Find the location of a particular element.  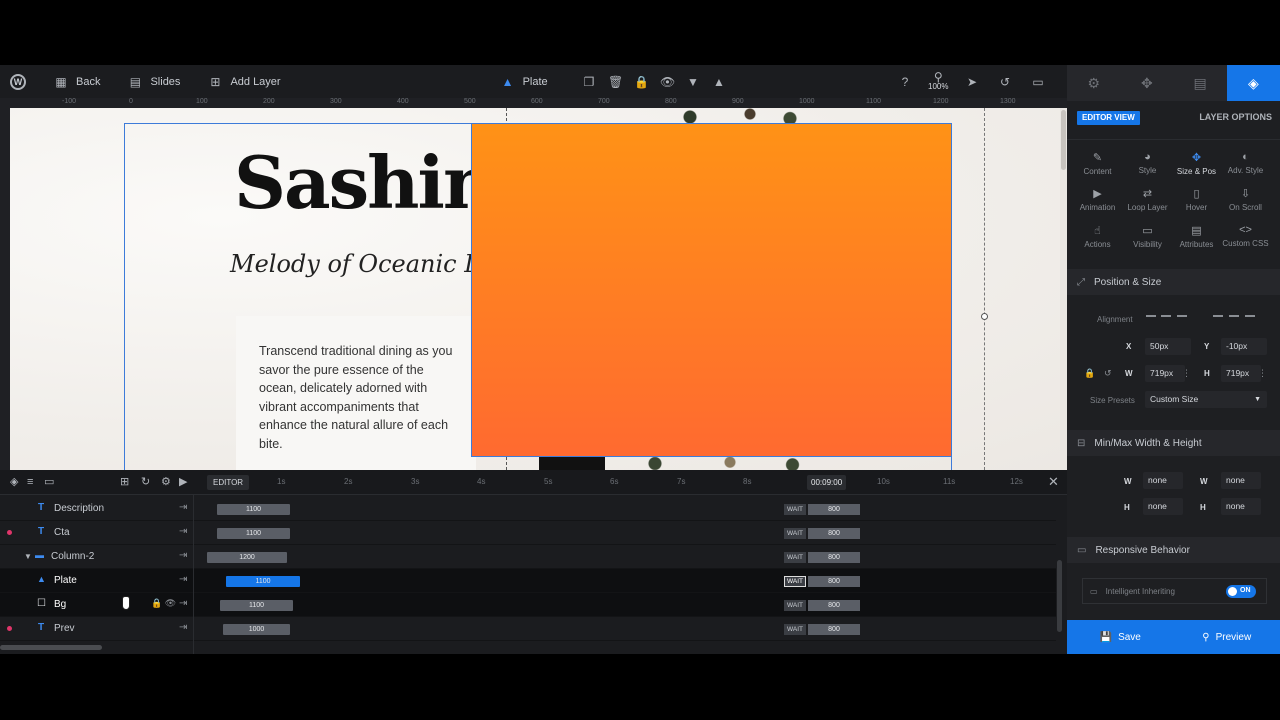

canvas-scrollbar is located at coordinates (1063, 289).